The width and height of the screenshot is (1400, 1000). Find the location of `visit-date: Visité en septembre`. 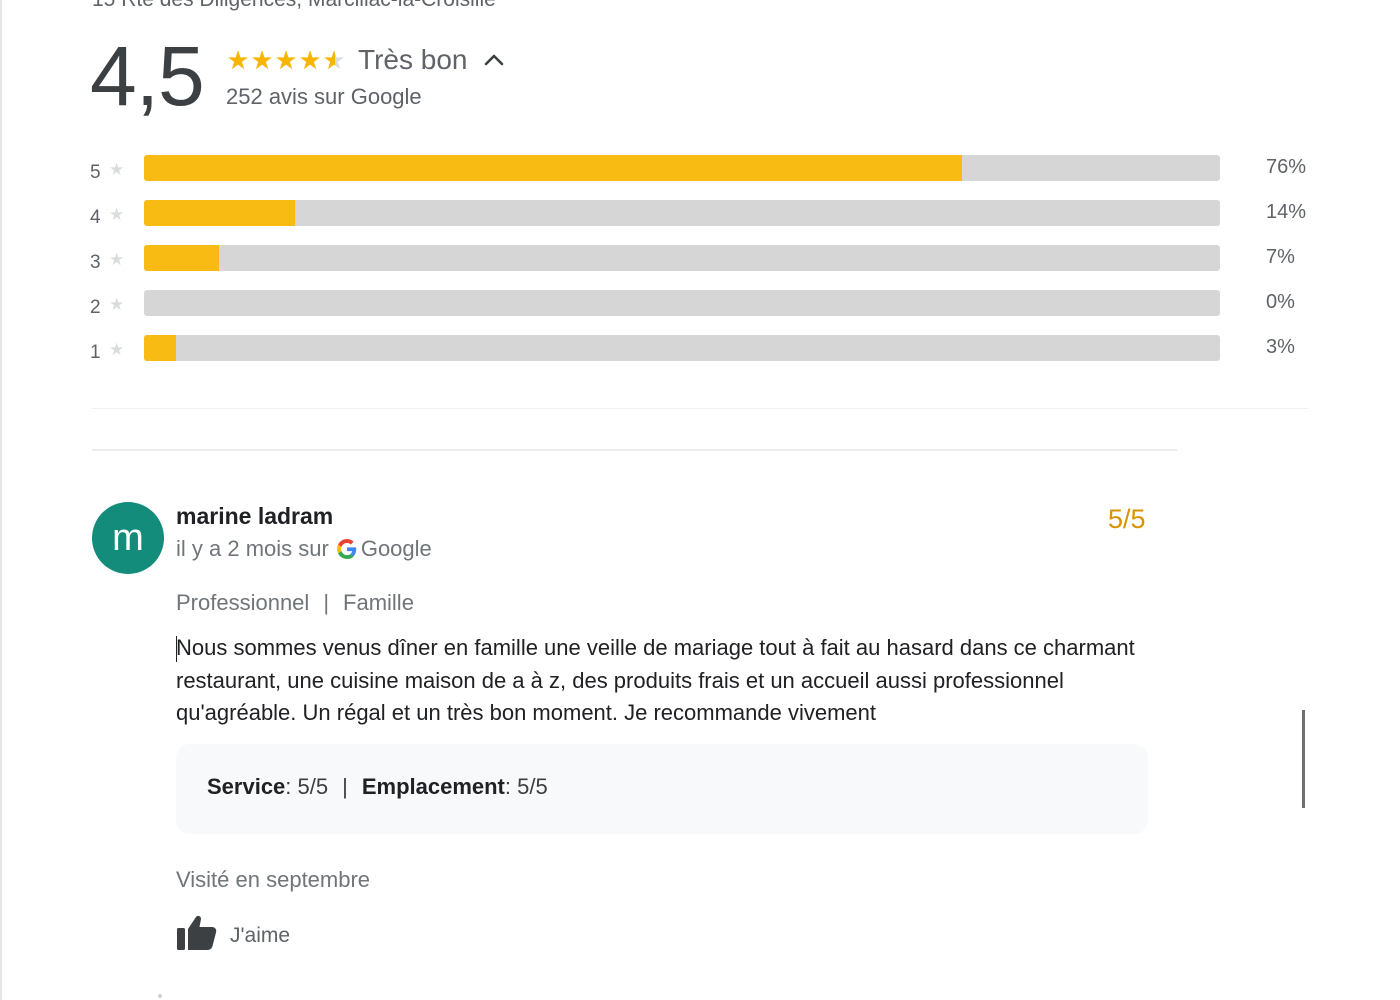

visit-date: Visité en septembre is located at coordinates (273, 879).